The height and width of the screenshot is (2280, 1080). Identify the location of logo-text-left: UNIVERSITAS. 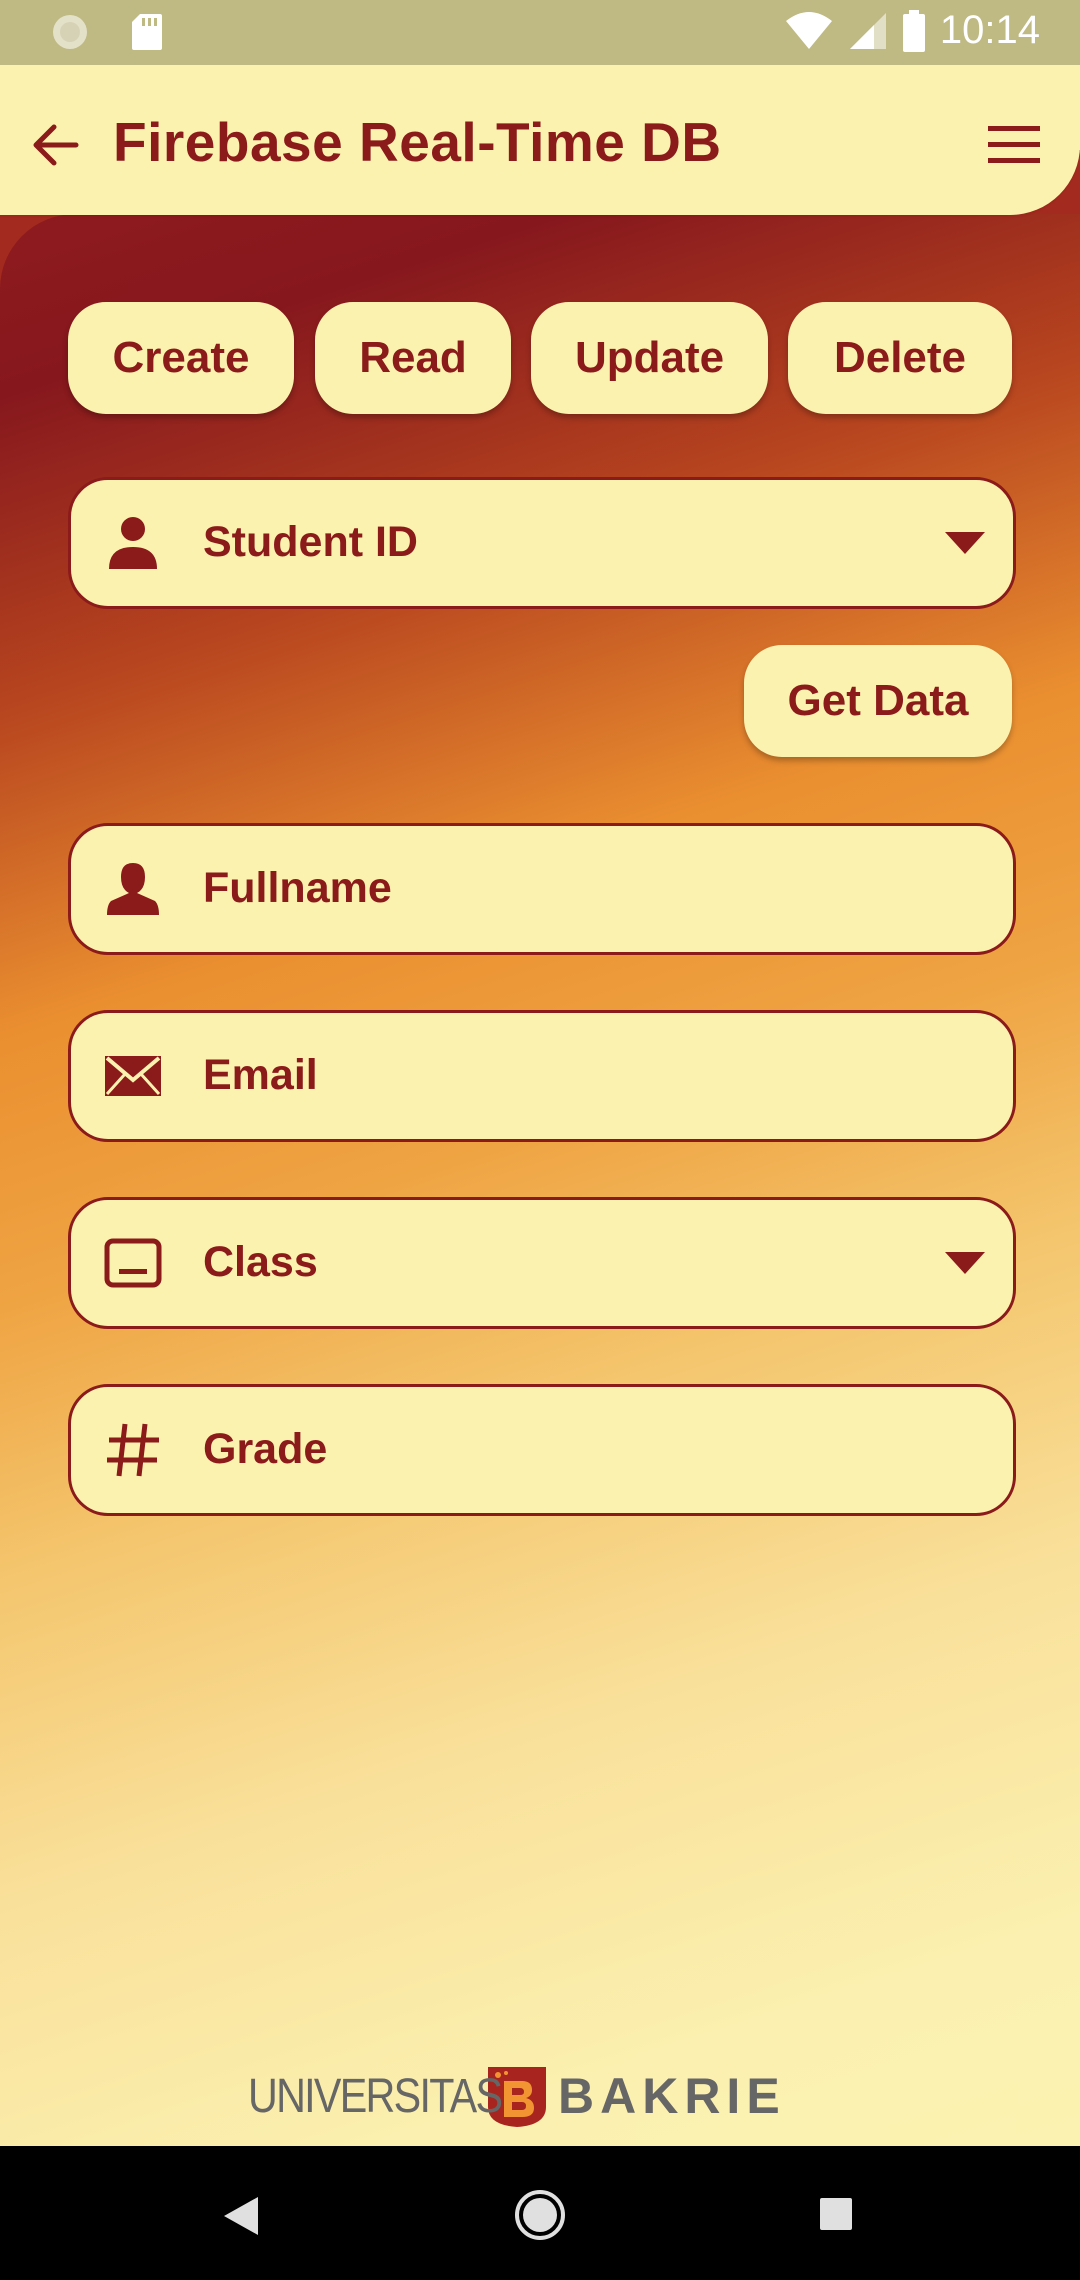
(375, 2096).